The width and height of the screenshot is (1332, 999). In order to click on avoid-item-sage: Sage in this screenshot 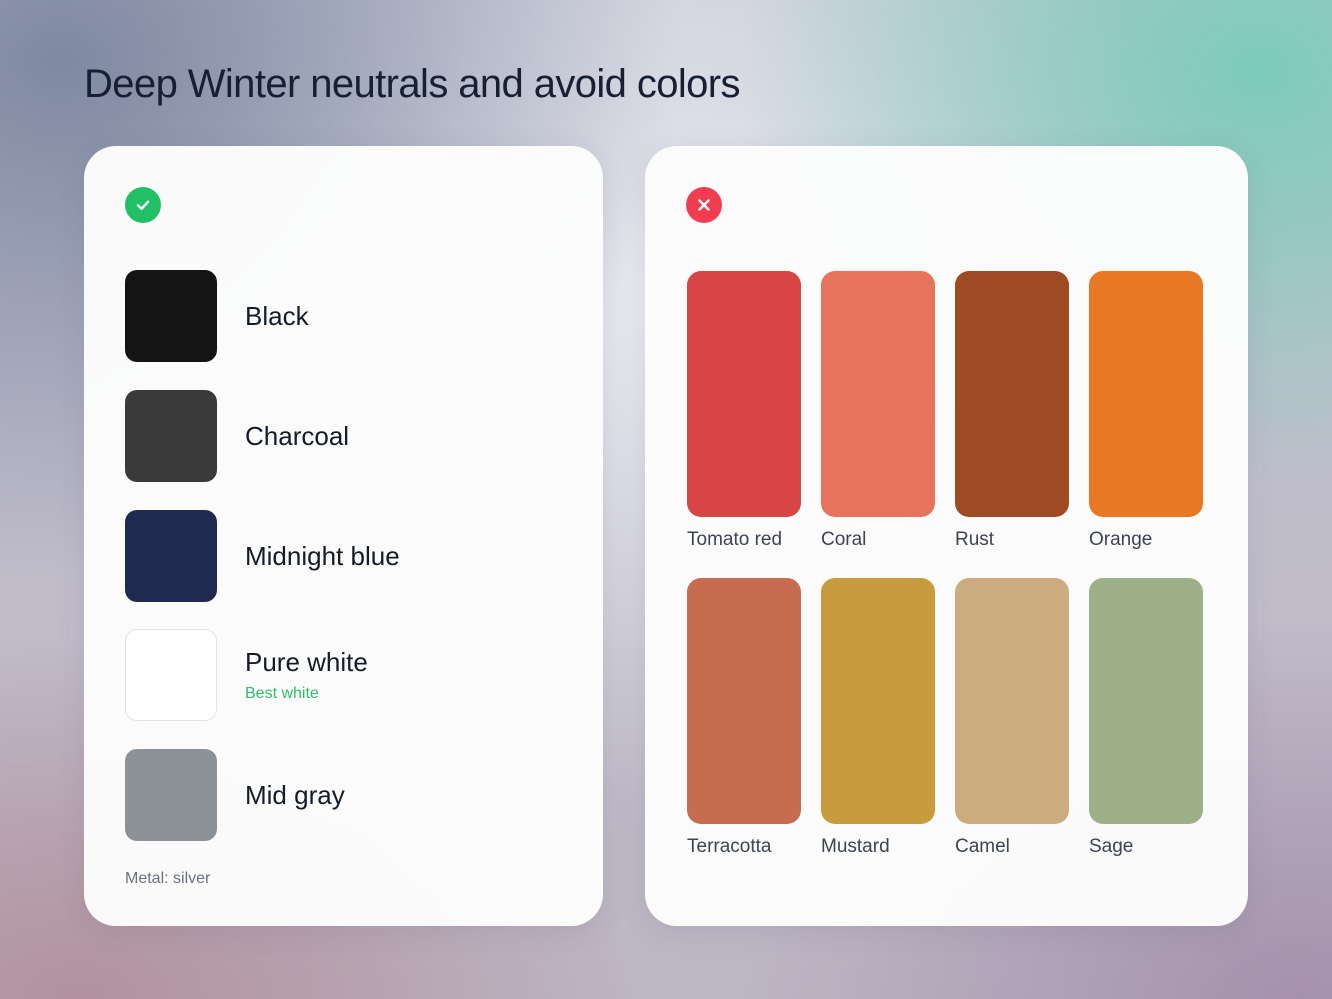, I will do `click(1146, 719)`.